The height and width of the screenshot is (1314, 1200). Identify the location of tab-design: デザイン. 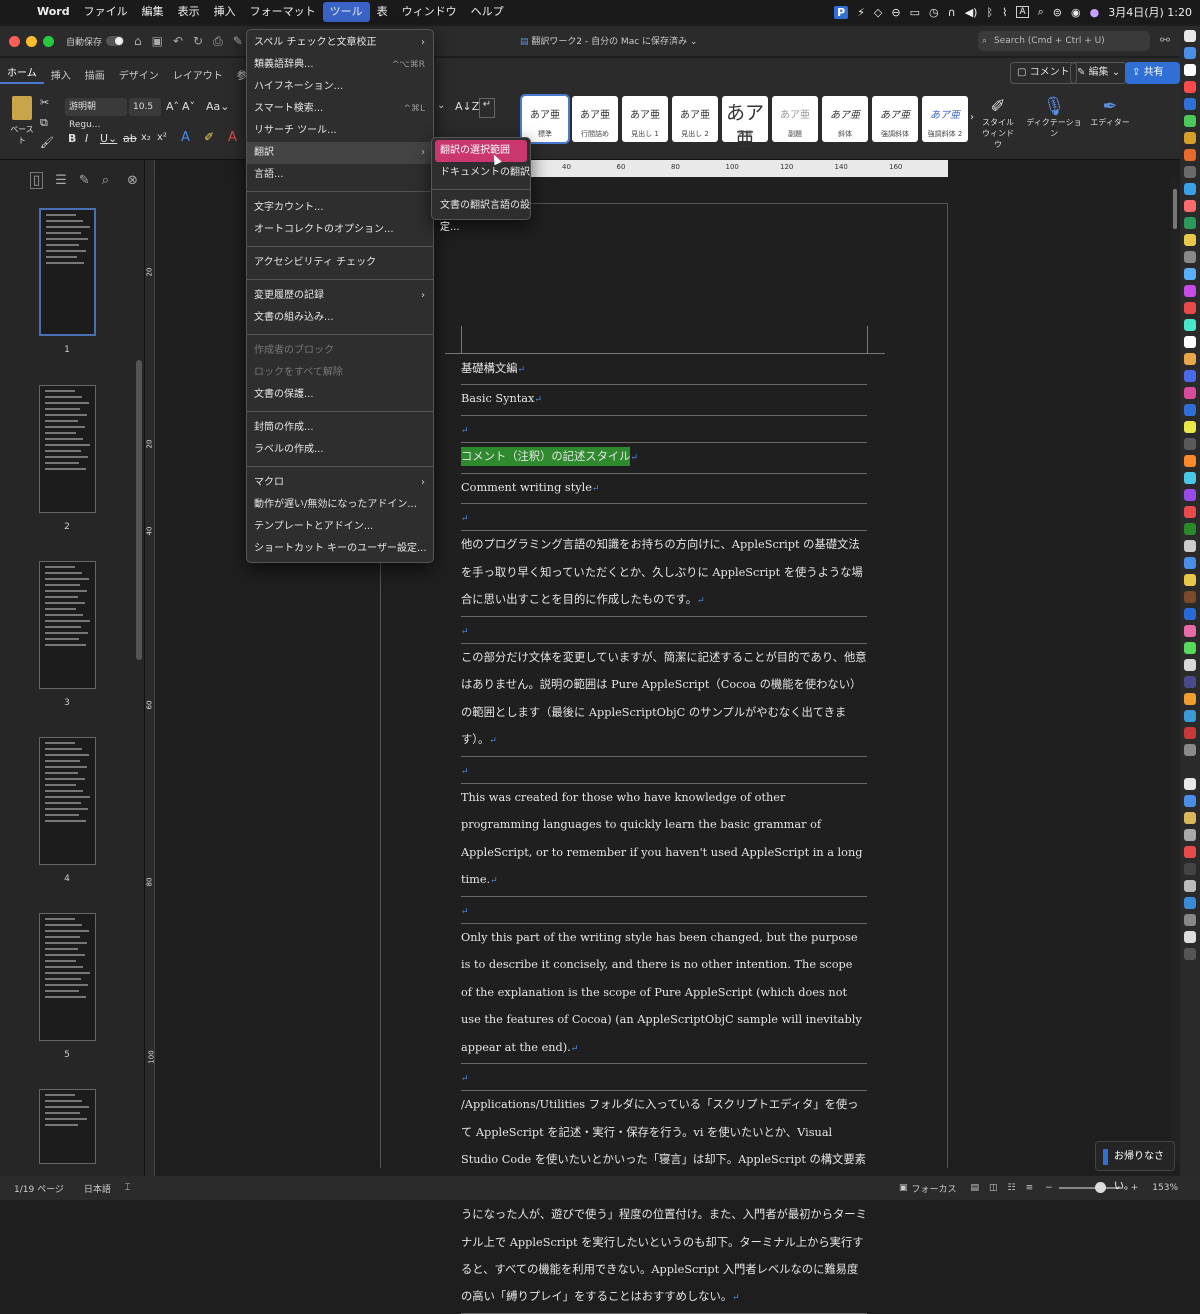
(139, 74).